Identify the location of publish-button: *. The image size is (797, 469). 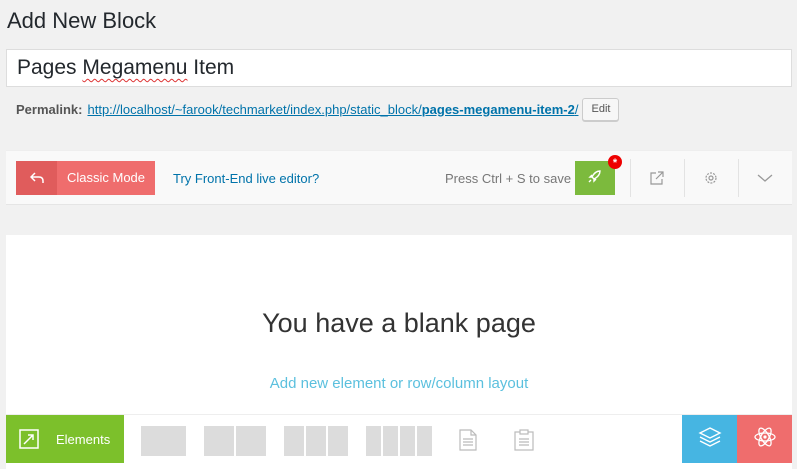
(598, 175).